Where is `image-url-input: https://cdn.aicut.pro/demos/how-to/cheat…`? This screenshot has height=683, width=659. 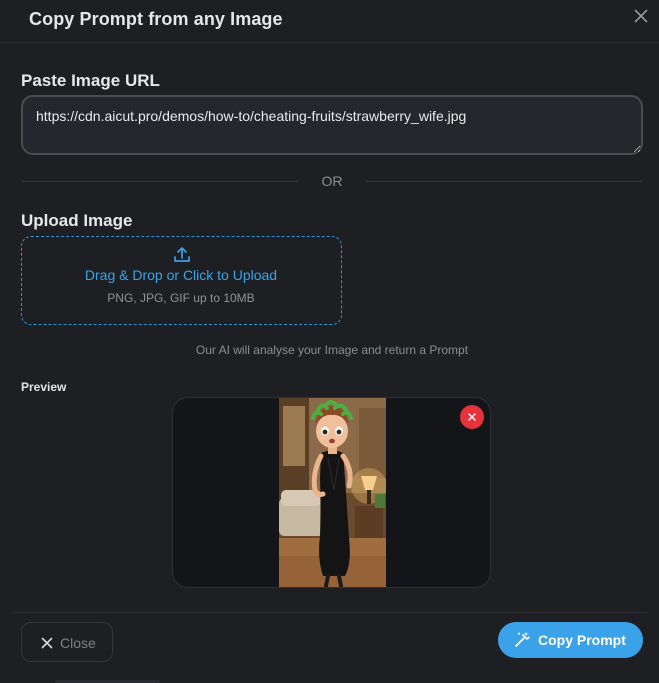
image-url-input: https://cdn.aicut.pro/demos/how-to/cheat… is located at coordinates (332, 125).